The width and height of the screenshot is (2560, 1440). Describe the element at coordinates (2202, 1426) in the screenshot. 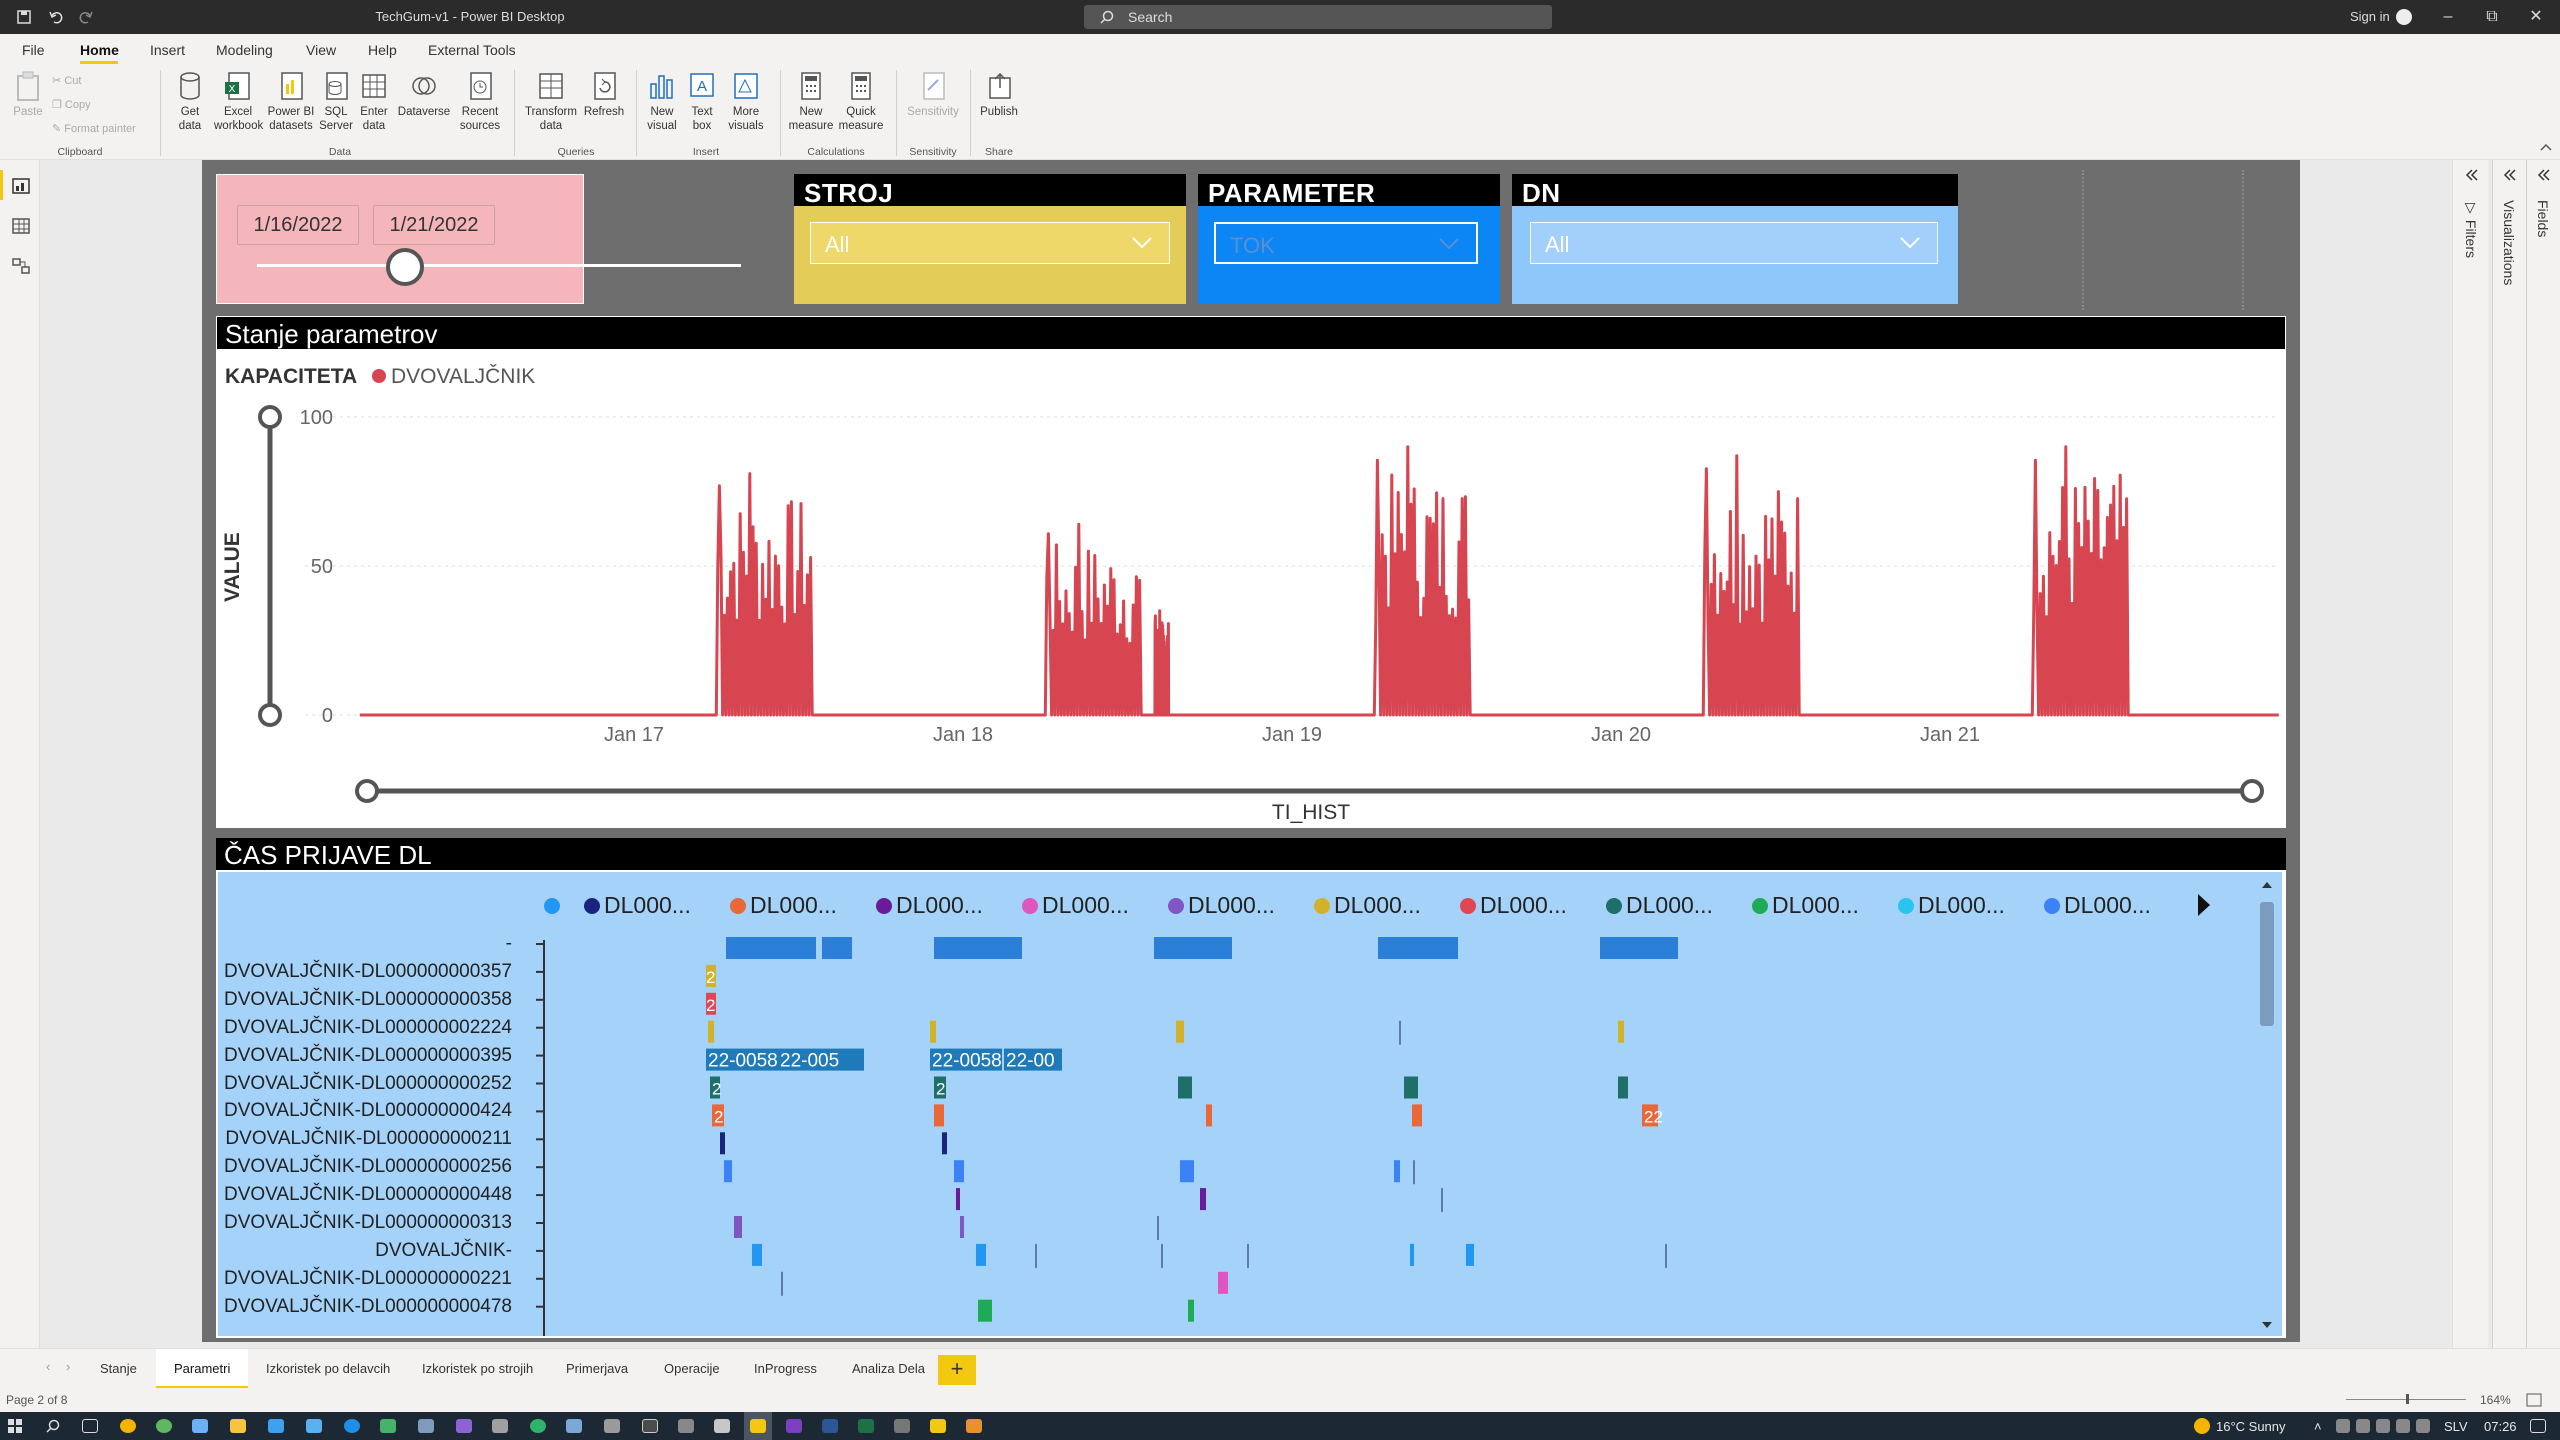

I see `weather-sun-icon` at that location.